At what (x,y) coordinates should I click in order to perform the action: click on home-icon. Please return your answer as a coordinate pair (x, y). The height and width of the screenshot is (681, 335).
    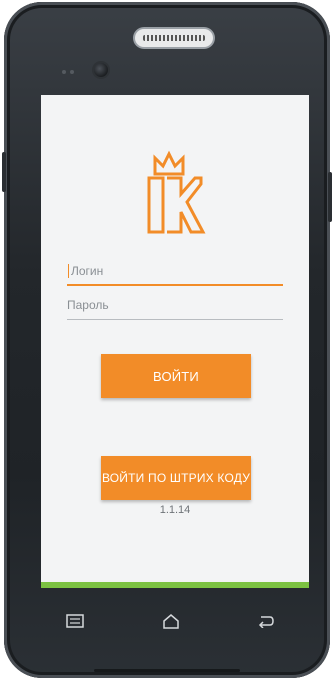
    Looking at the image, I should click on (171, 621).